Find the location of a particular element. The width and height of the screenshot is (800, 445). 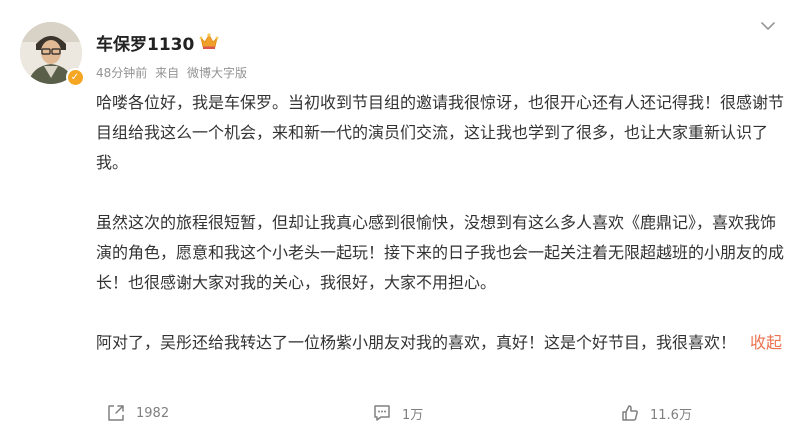

post-meta: 48分钟前 来自 微博大字版 is located at coordinates (173, 72).